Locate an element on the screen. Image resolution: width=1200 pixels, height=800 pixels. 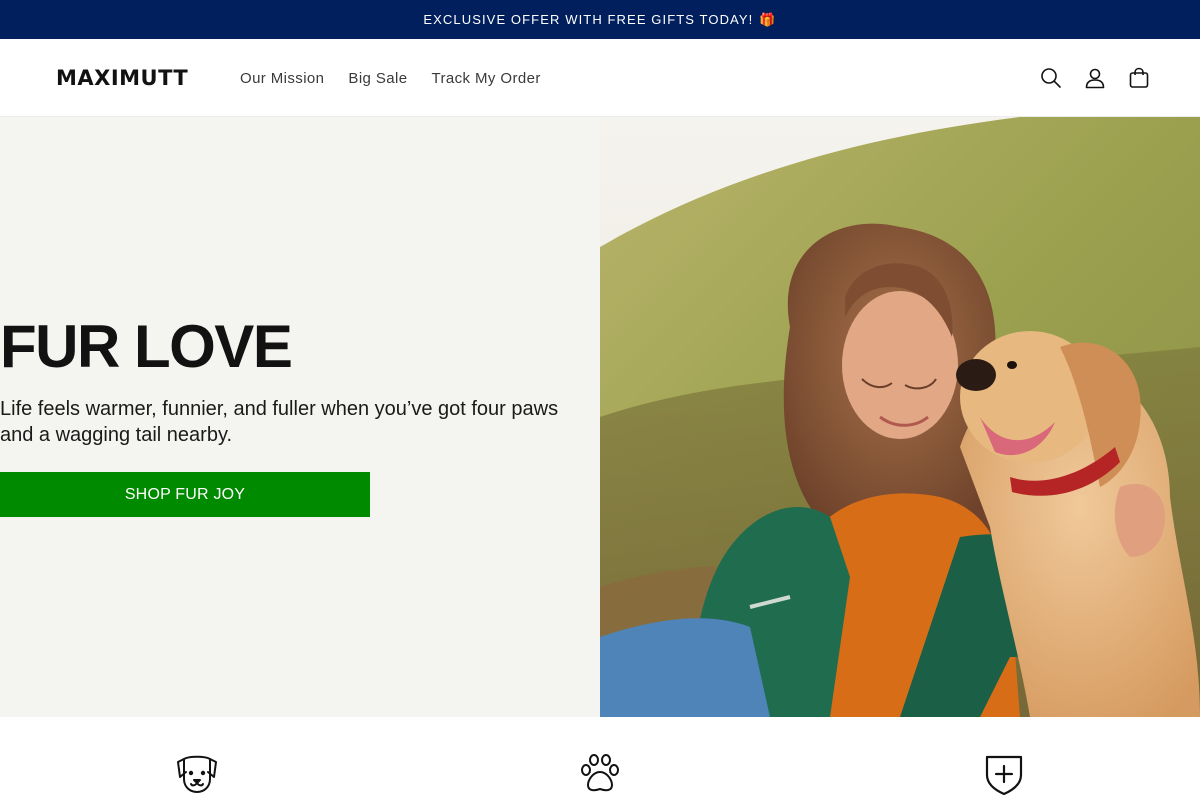
shop-fur-joy-button: SHOP FUR JOY is located at coordinates (185, 494).